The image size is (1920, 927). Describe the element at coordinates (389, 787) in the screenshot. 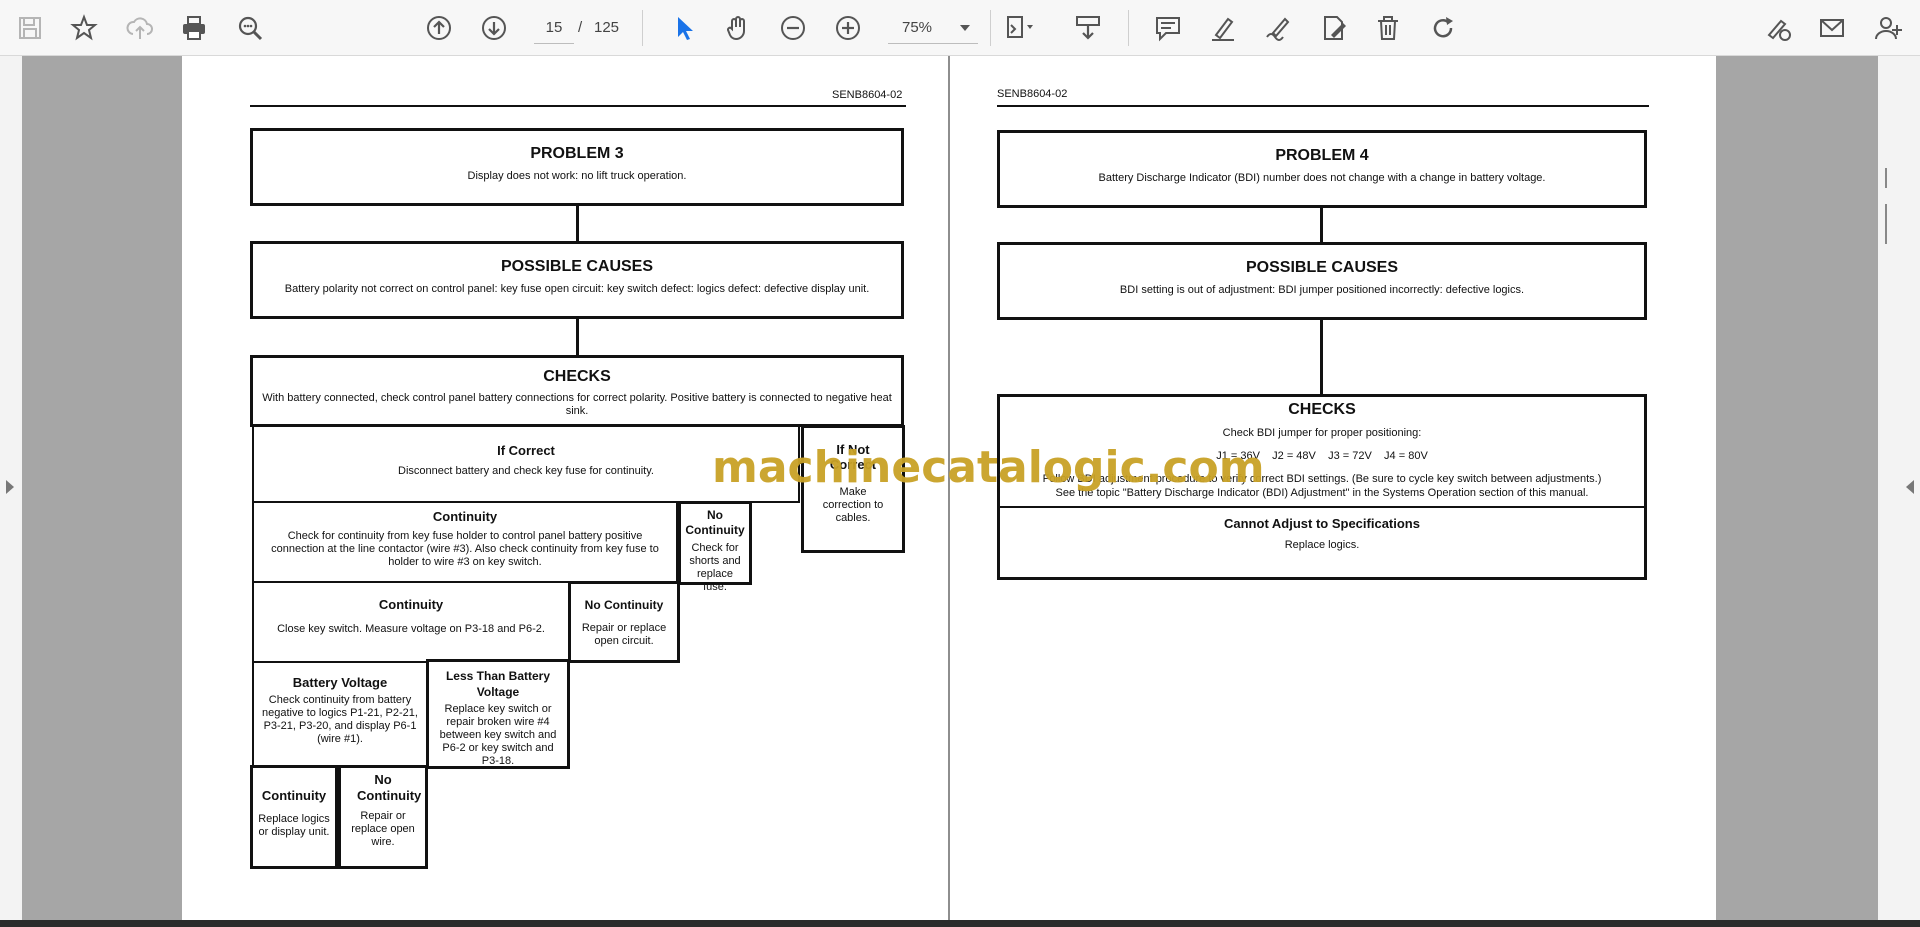

I see `no-continuity-3-title: No Continuity` at that location.